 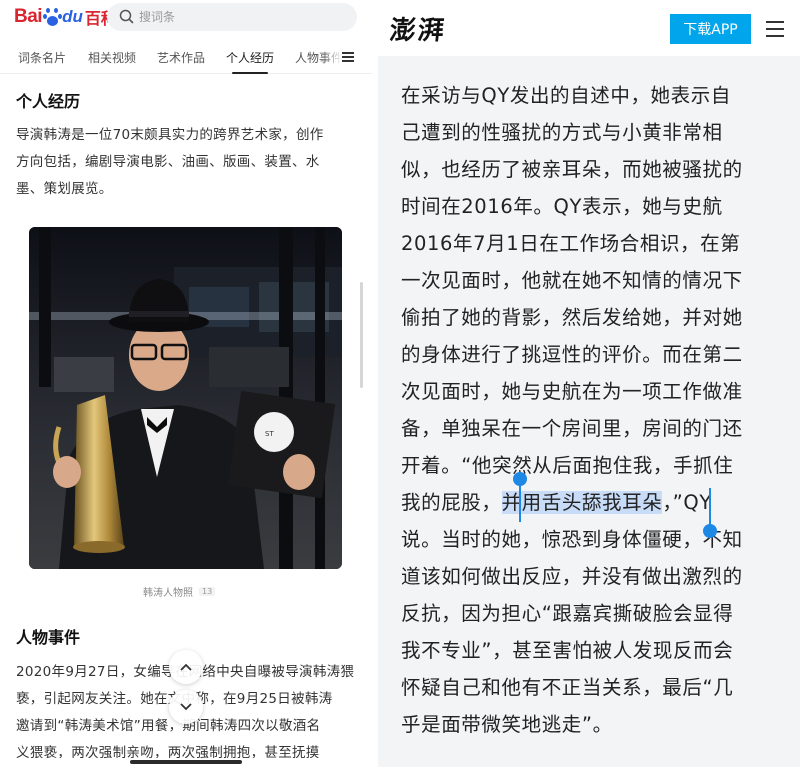 I want to click on experience-line: 导演韩涛是一位70末颇具实力的跨界艺术家，创作, so click(x=170, y=135).